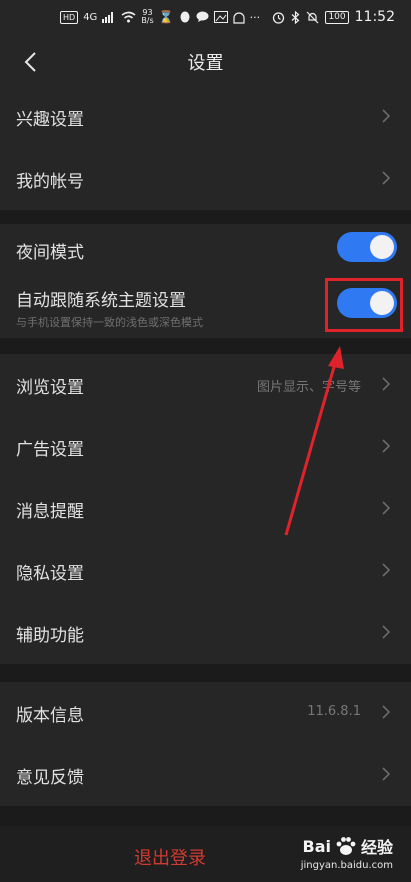 This screenshot has height=882, width=411. What do you see at coordinates (382, 247) in the screenshot?
I see `toggle-knob` at bounding box center [382, 247].